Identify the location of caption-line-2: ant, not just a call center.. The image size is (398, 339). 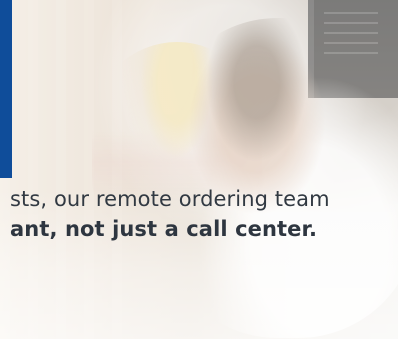
(164, 229).